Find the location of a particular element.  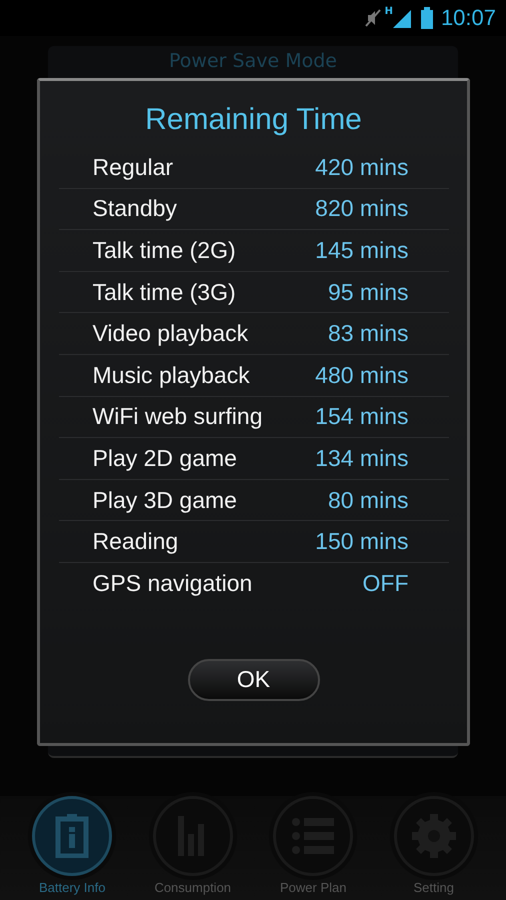

row-value: 480 mins is located at coordinates (361, 375).